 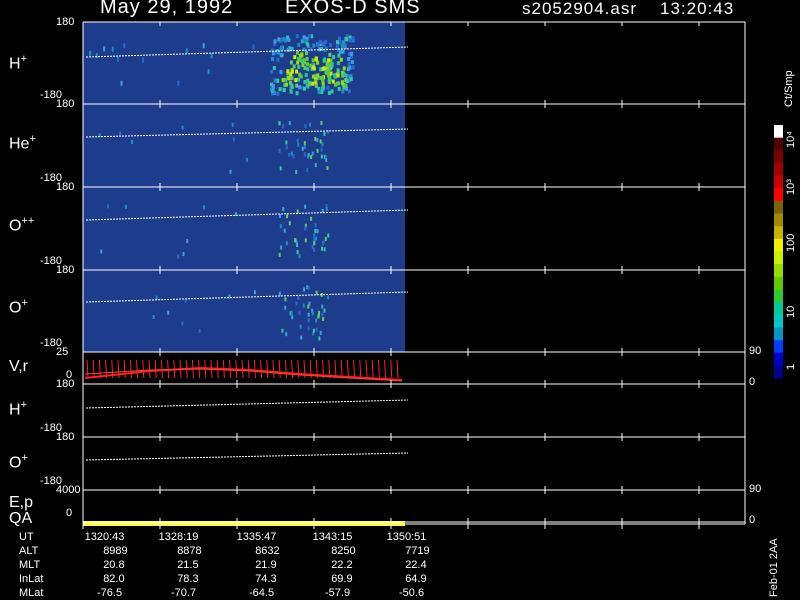 What do you see at coordinates (18, 63) in the screenshot?
I see `panel-label-h-plus: H+` at bounding box center [18, 63].